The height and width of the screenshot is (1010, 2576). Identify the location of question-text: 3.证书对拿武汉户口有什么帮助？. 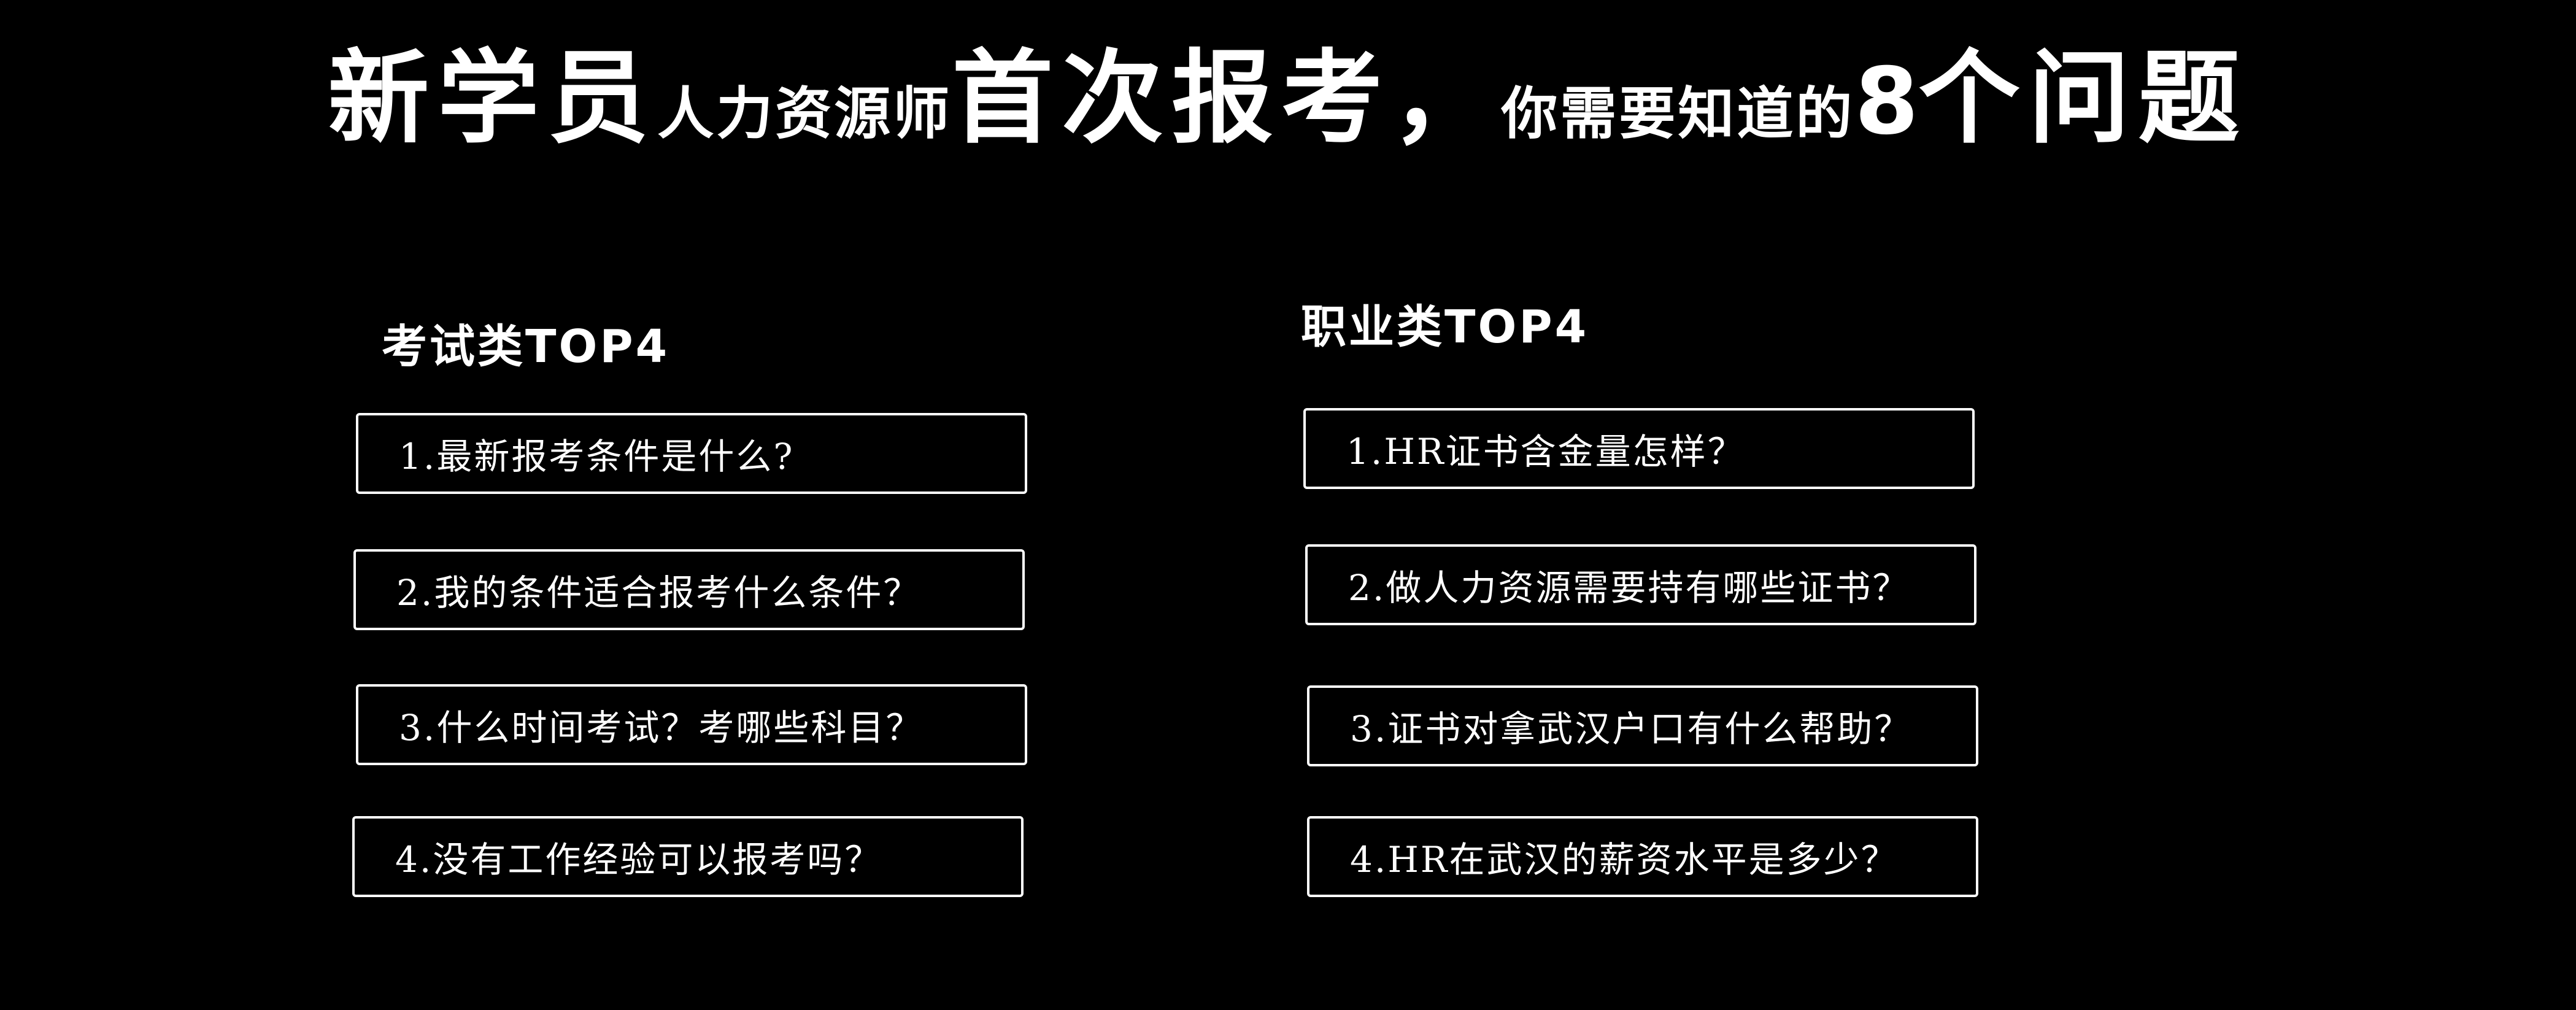
(1631, 729).